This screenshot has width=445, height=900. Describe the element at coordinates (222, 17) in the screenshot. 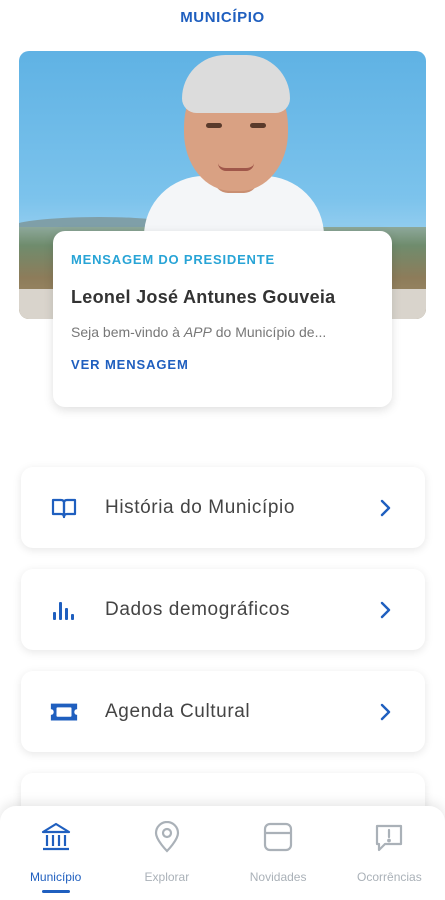

I see `page-title: MUNICÍPIO` at that location.